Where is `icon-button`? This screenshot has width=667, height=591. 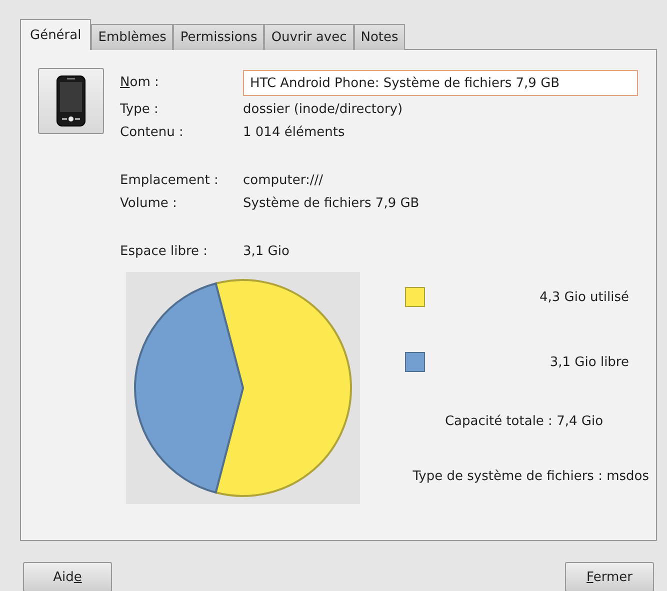 icon-button is located at coordinates (71, 101).